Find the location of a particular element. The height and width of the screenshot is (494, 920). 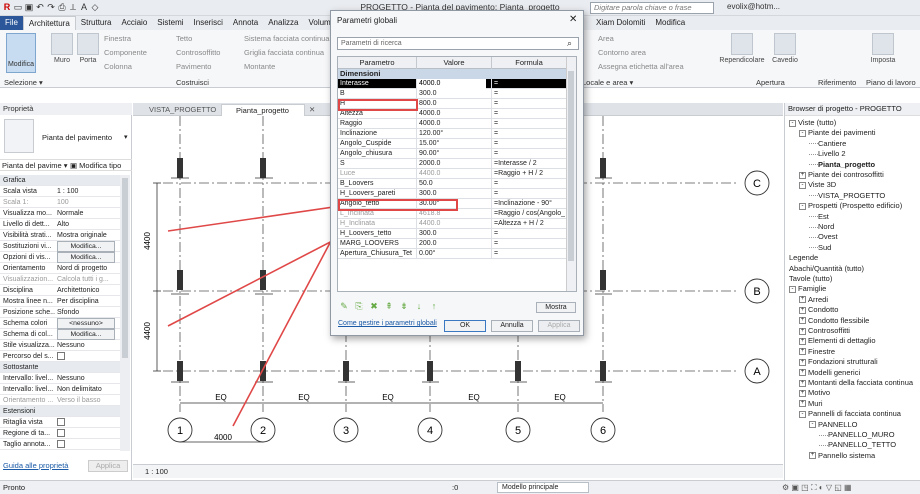

close-view-icon: ✕ is located at coordinates (313, 110).